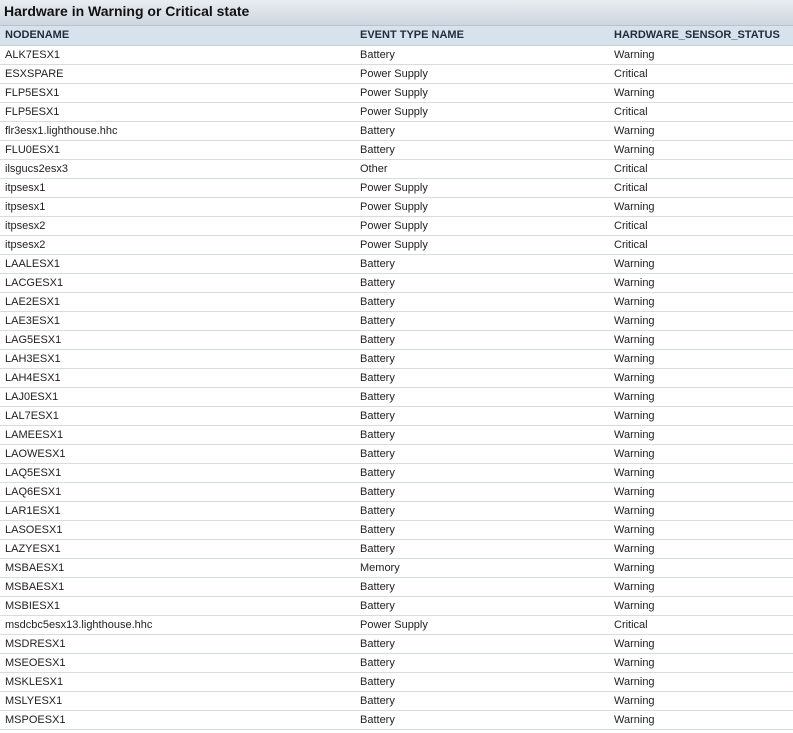  What do you see at coordinates (396, 93) in the screenshot?
I see `table-row: FLP5ESX1 Power Supply Warning` at bounding box center [396, 93].